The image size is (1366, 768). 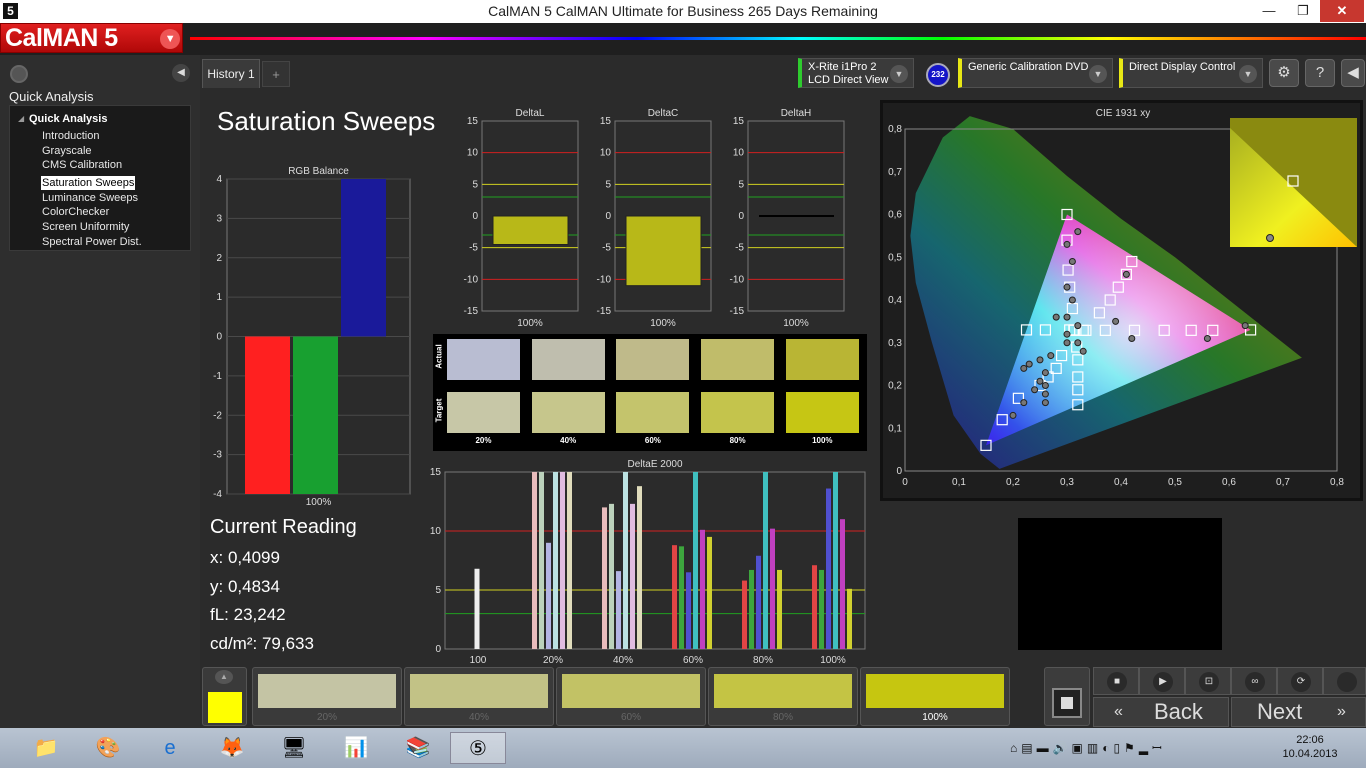 I want to click on y-tick-label: 0,7, so click(x=895, y=172).